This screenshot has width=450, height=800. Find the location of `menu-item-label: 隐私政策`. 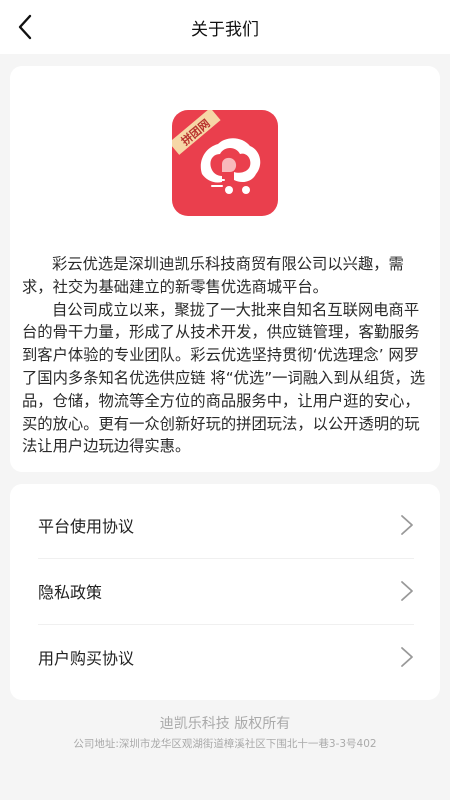

menu-item-label: 隐私政策 is located at coordinates (70, 592).